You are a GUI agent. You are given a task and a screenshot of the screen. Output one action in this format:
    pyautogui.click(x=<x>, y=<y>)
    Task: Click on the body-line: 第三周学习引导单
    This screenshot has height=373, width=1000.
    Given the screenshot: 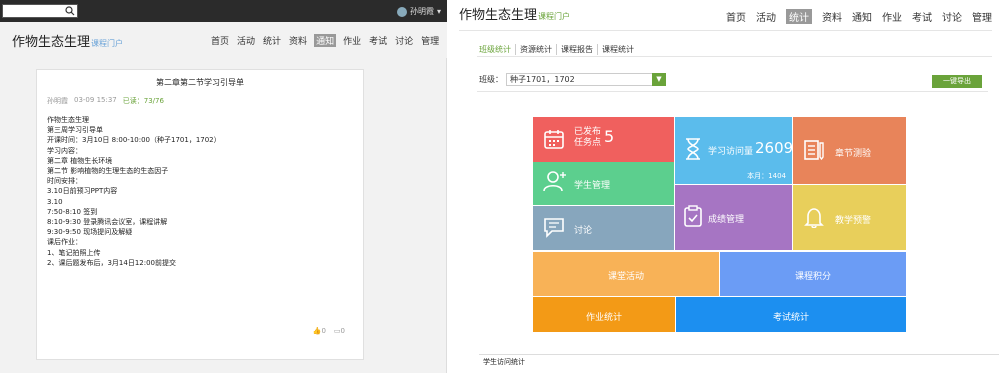 What is the action you would take?
    pyautogui.click(x=75, y=130)
    